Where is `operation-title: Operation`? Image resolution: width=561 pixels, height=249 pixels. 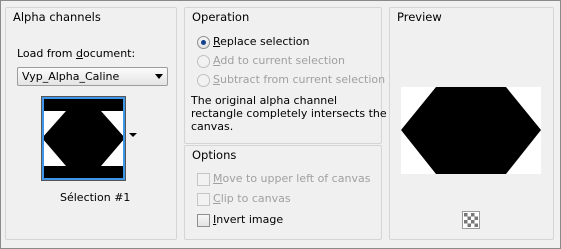 operation-title: Operation is located at coordinates (221, 17).